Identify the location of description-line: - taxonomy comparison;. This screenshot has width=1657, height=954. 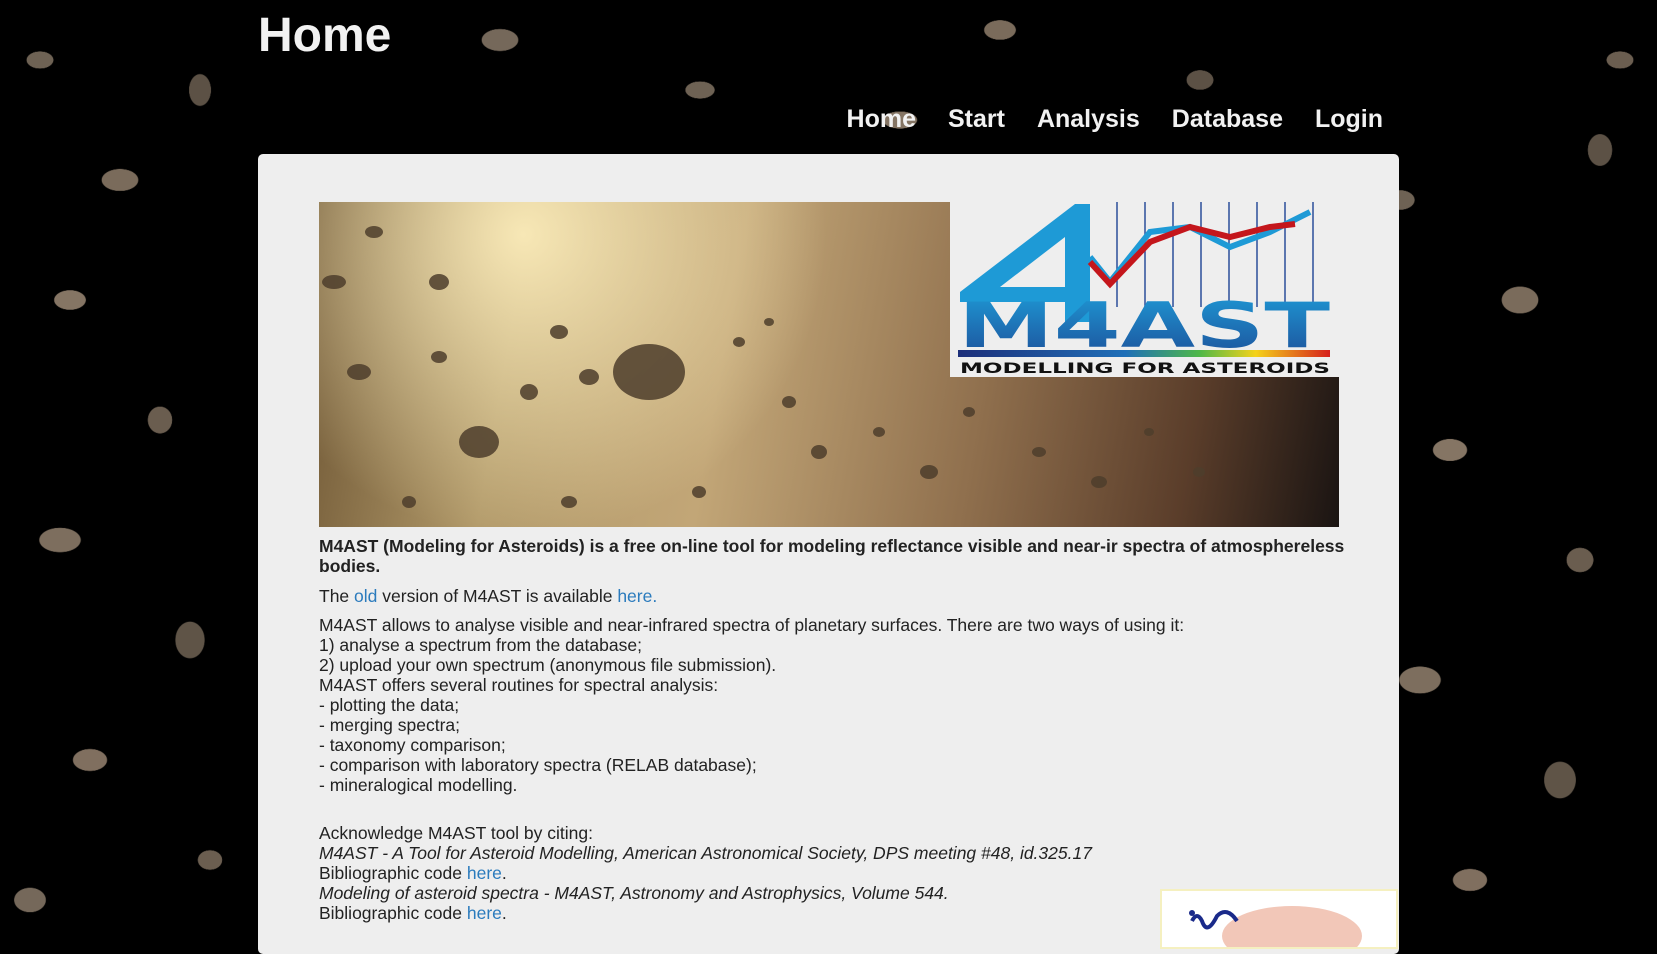
(412, 745).